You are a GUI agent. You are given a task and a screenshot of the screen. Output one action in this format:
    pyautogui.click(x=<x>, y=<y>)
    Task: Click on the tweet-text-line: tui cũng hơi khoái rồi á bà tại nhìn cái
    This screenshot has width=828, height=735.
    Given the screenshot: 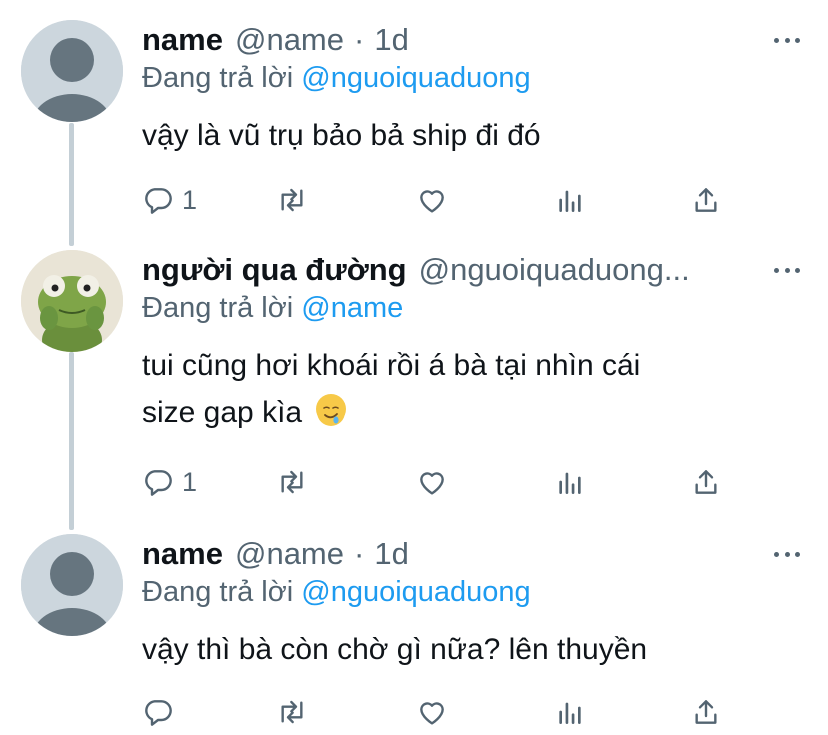 What is the action you would take?
    pyautogui.click(x=391, y=365)
    